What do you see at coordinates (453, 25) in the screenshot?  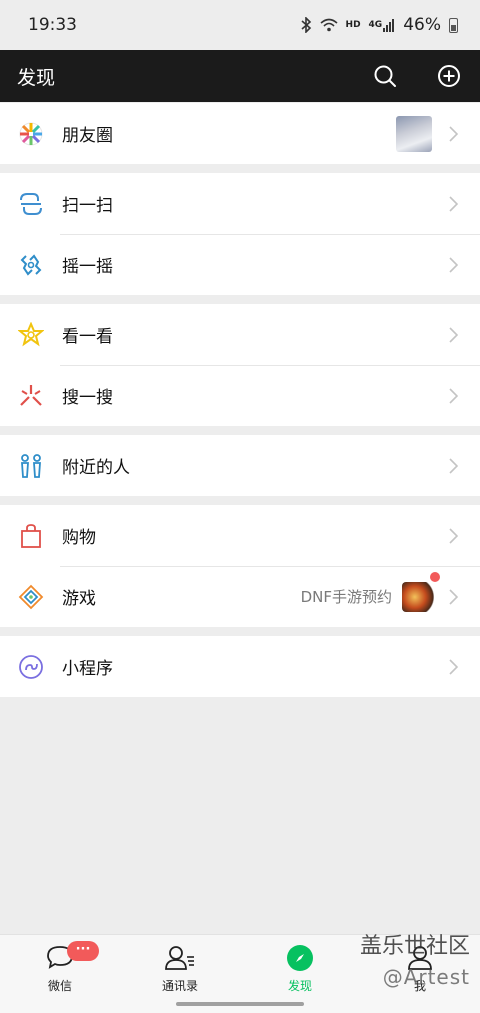 I see `battery-icon` at bounding box center [453, 25].